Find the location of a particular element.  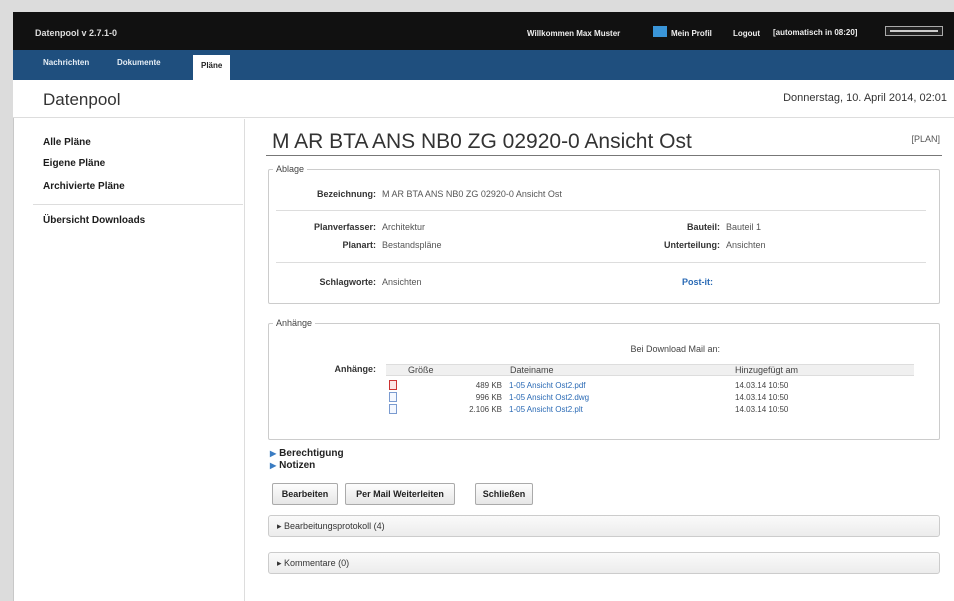

attachments-table-header is located at coordinates (650, 370).